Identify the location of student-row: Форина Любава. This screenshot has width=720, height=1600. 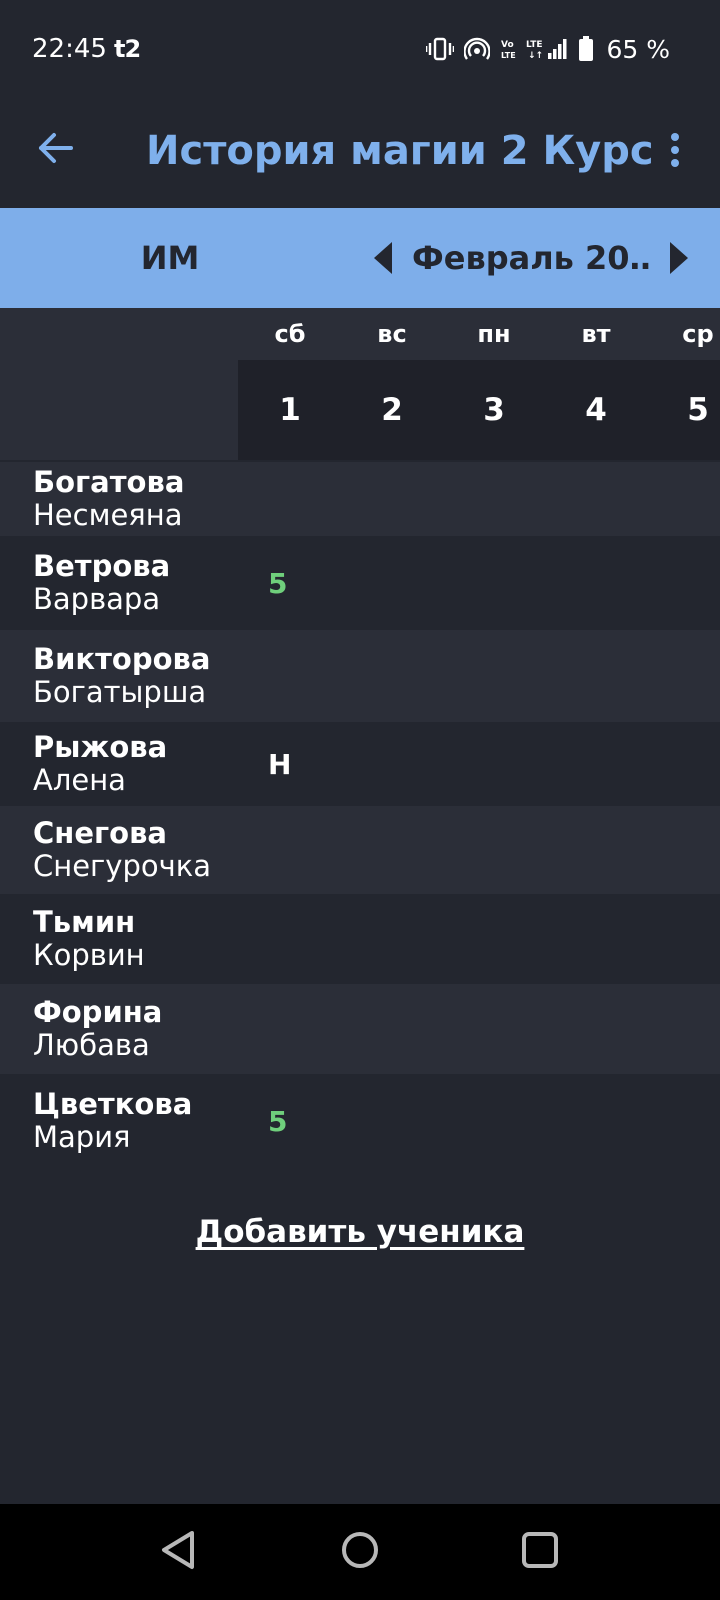
(360, 1029).